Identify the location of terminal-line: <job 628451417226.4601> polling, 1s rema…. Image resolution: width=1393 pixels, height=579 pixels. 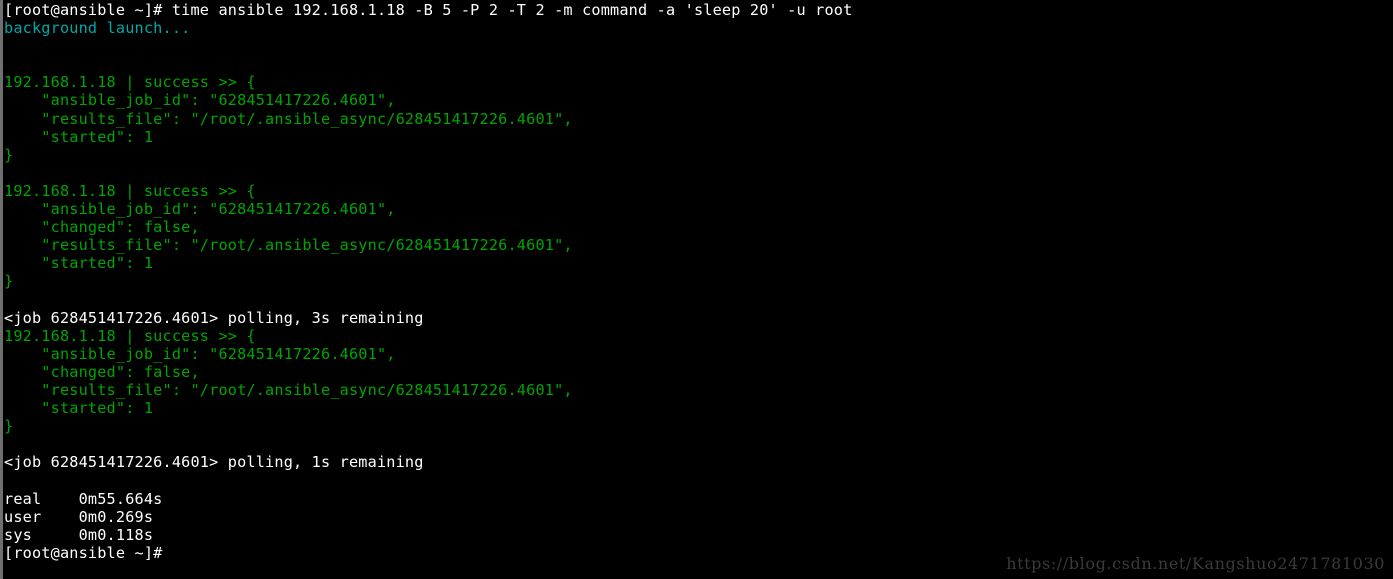
(214, 462).